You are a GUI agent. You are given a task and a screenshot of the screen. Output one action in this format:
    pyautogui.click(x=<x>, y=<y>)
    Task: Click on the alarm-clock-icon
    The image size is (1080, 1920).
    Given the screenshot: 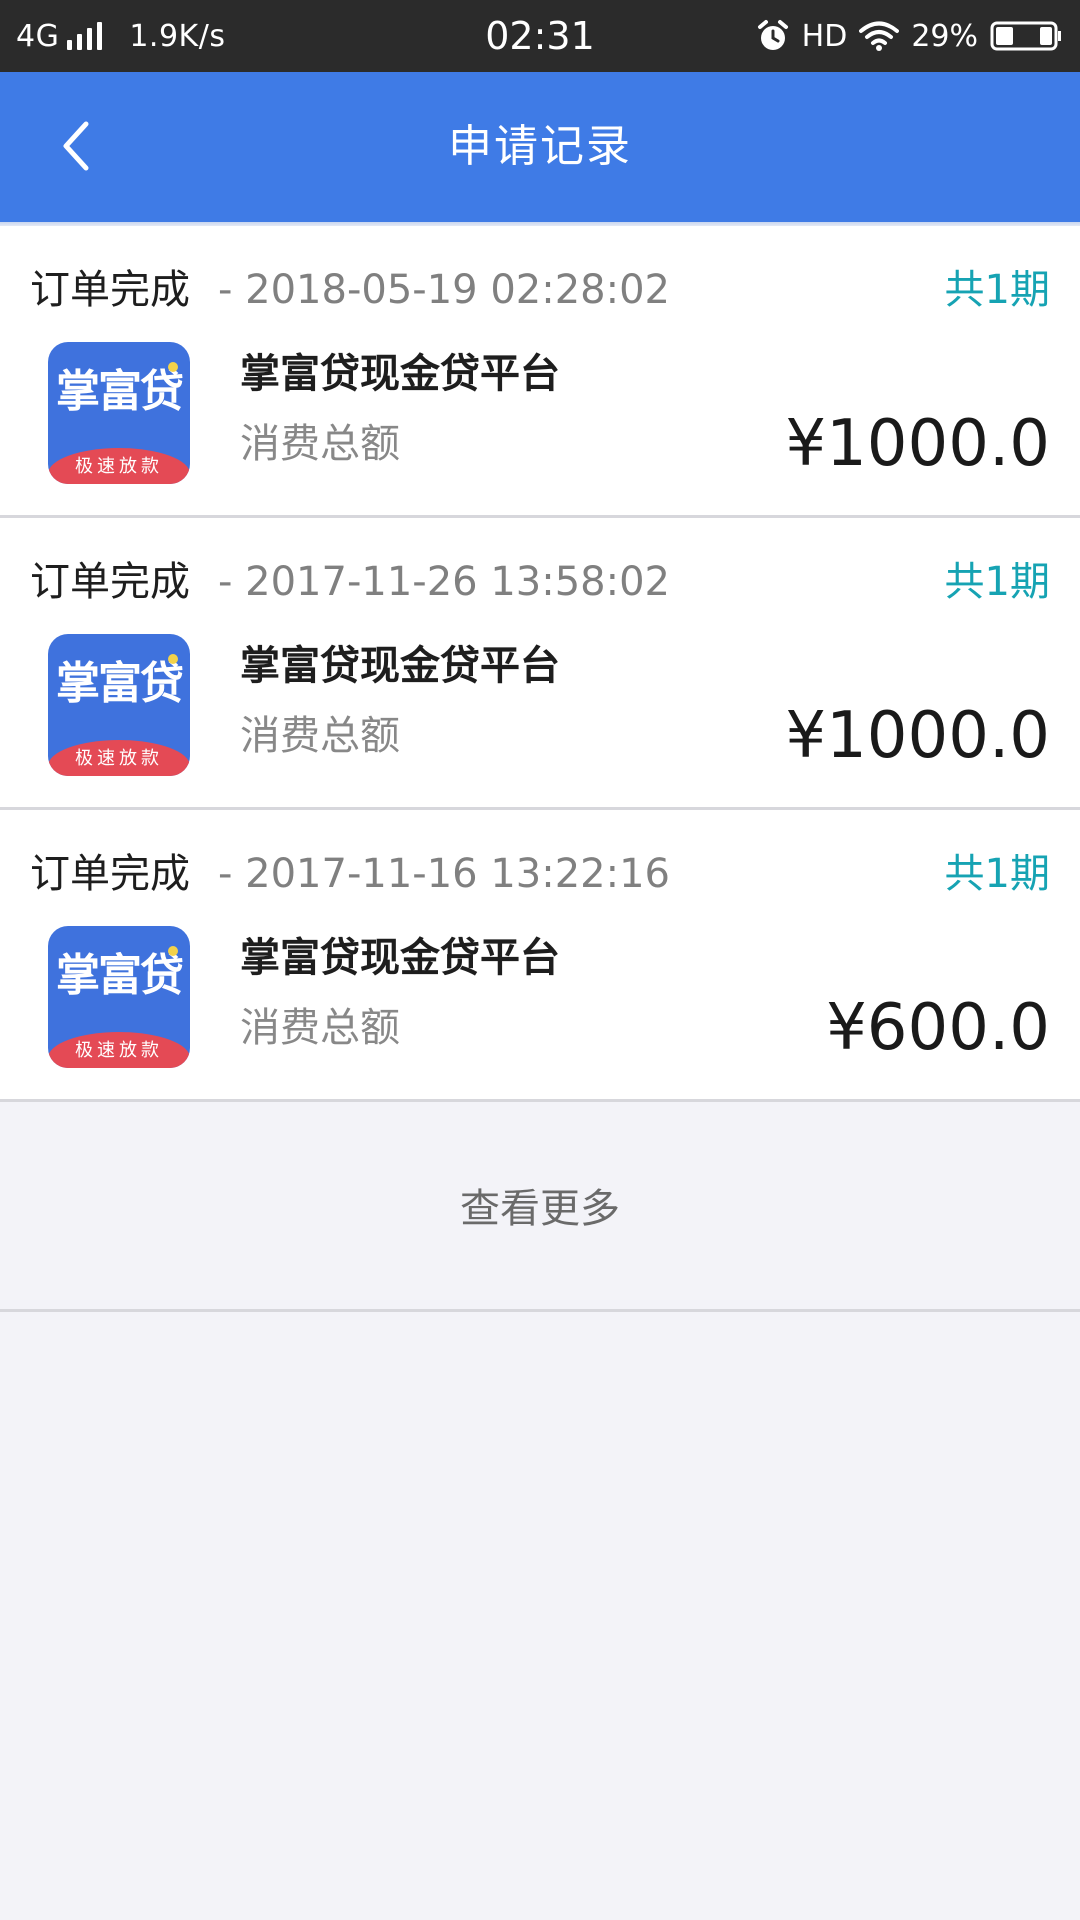 What is the action you would take?
    pyautogui.click(x=773, y=36)
    